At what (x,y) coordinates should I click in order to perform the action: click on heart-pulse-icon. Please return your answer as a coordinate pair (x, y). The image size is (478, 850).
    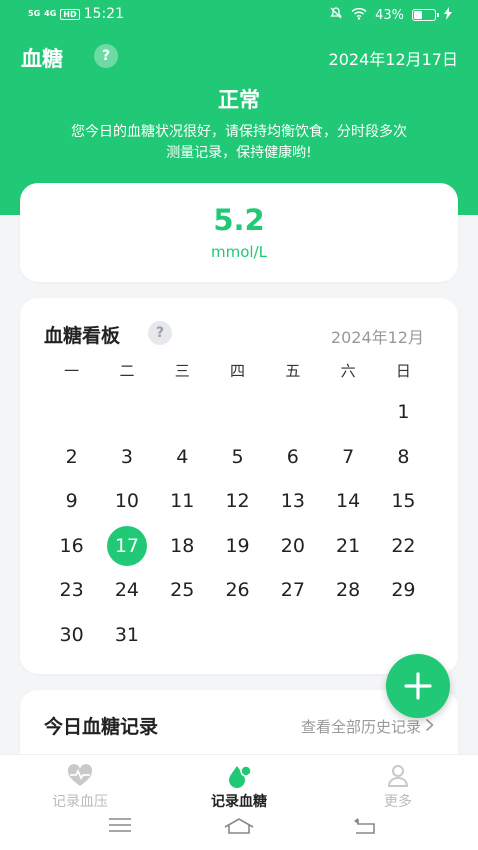
    Looking at the image, I should click on (80, 776).